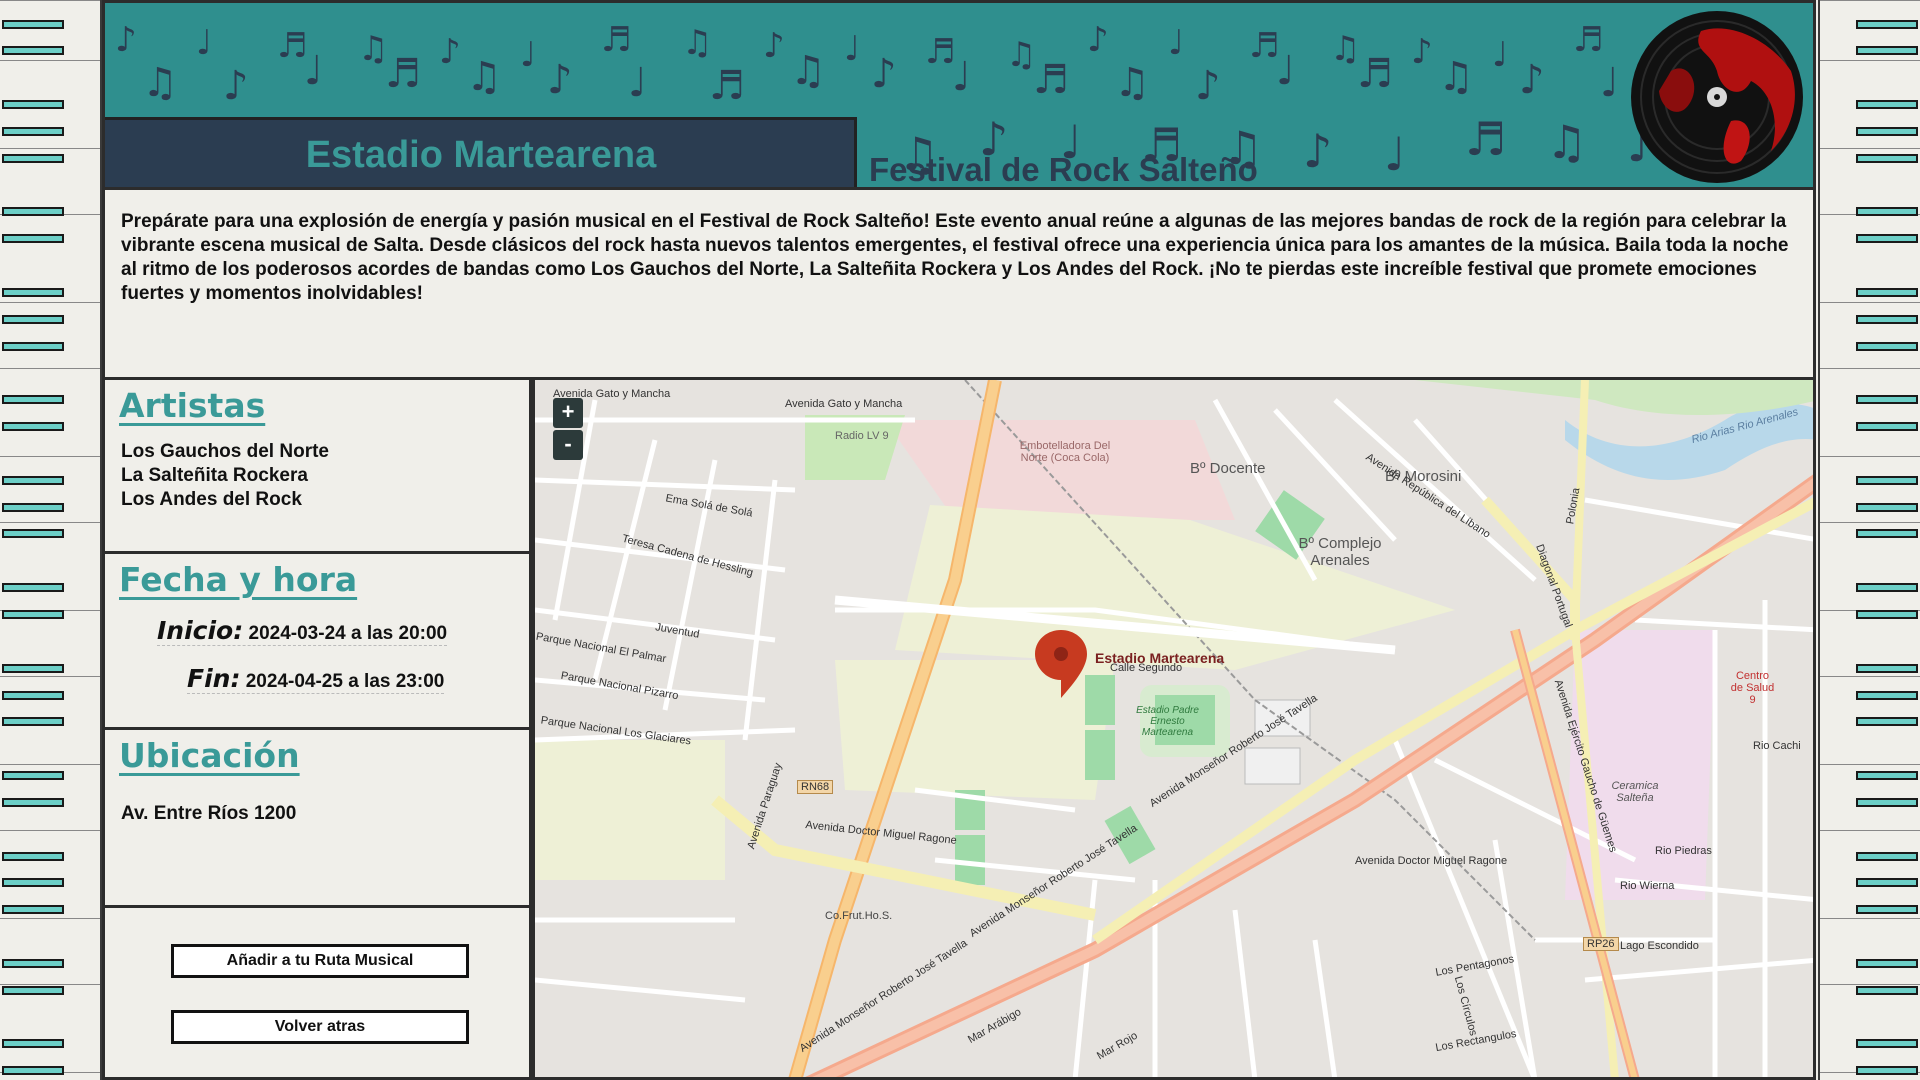  What do you see at coordinates (225, 451) in the screenshot?
I see `artist-item: Los Gauchos del Norte` at bounding box center [225, 451].